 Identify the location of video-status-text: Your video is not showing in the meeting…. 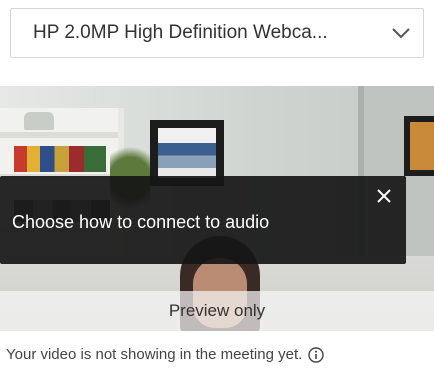
(154, 354).